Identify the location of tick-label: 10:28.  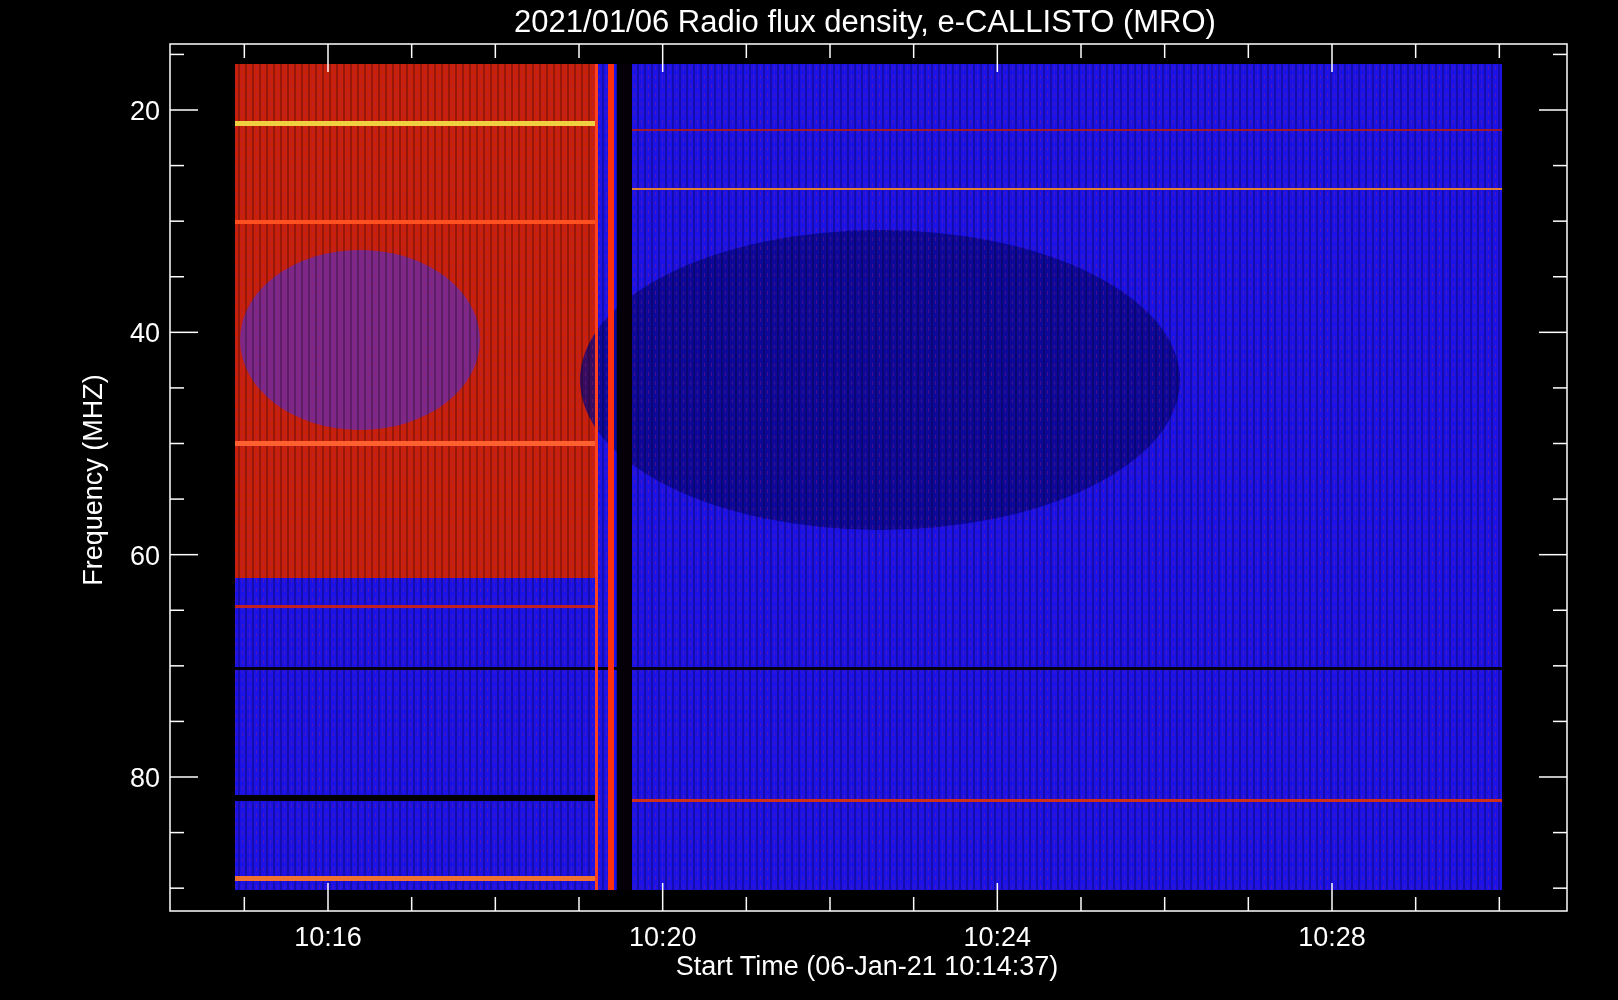
(1332, 937).